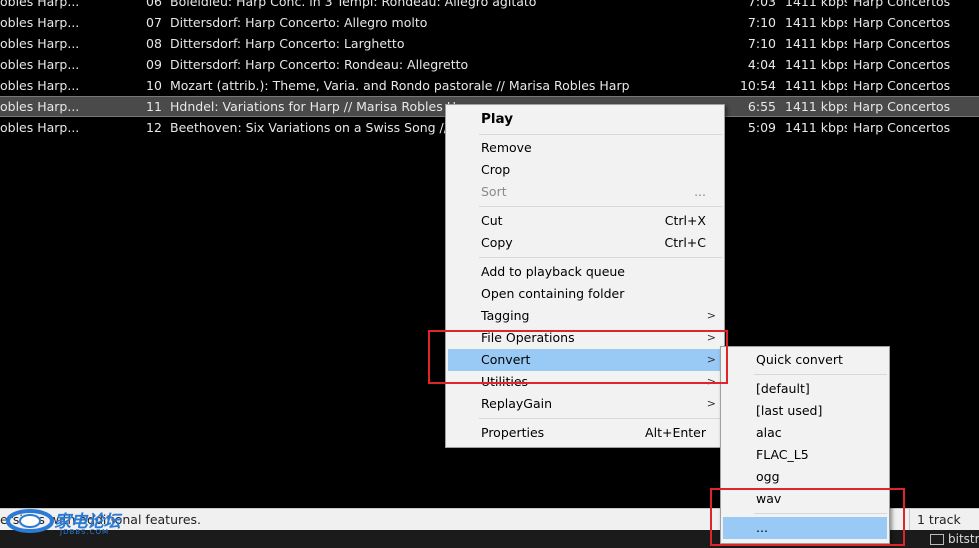 The height and width of the screenshot is (548, 979). What do you see at coordinates (585, 433) in the screenshot?
I see `menu-item-properties: Properties Alt+Enter` at bounding box center [585, 433].